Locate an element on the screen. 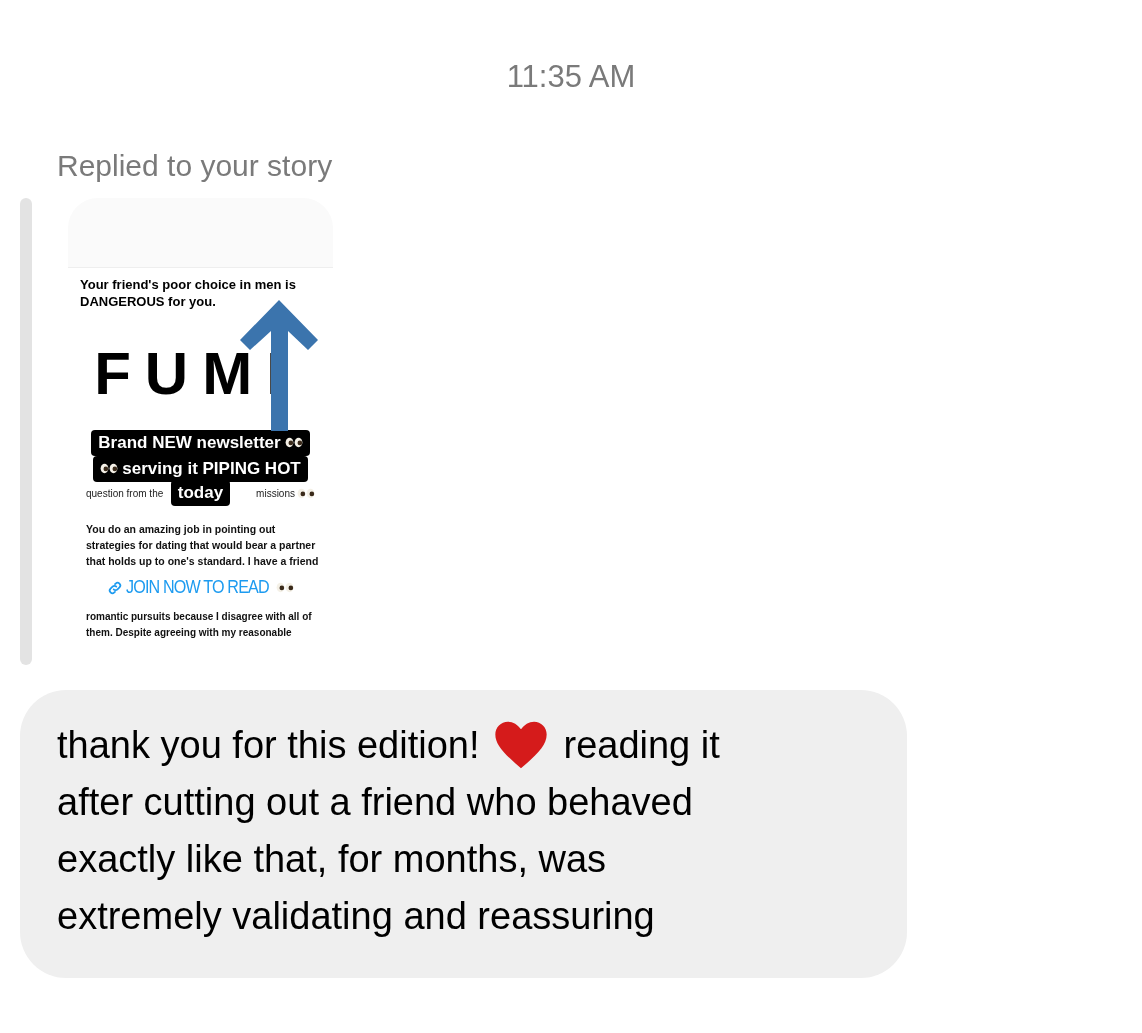  link-icon is located at coordinates (115, 587).